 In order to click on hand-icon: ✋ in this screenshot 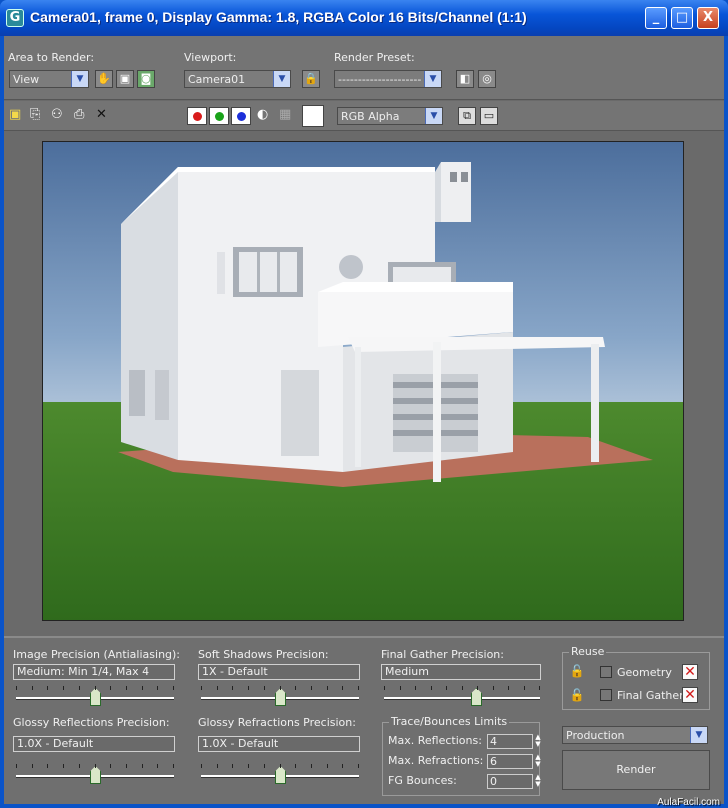, I will do `click(104, 79)`.